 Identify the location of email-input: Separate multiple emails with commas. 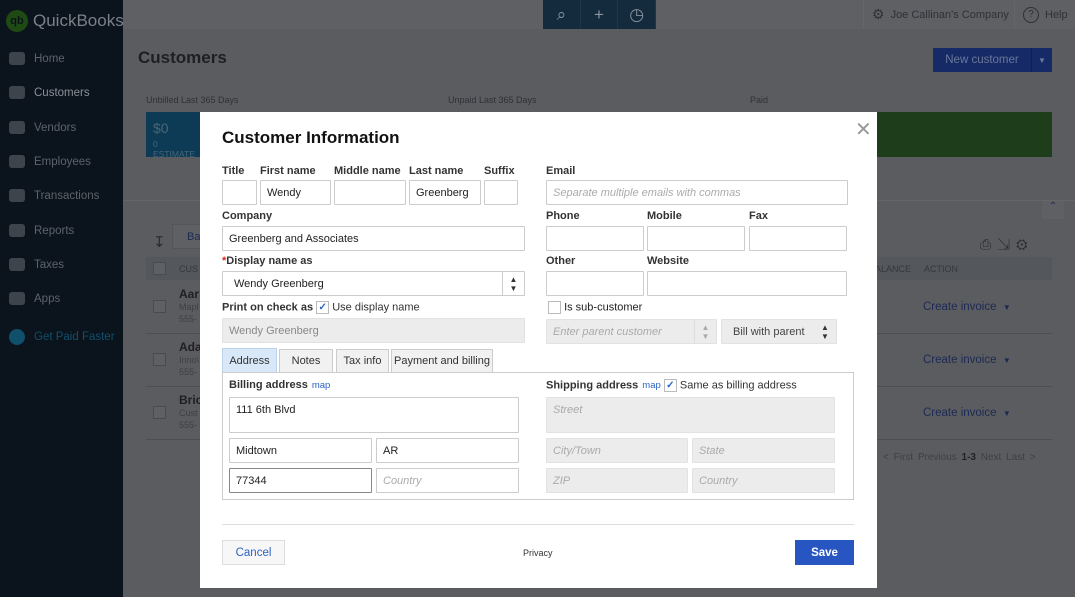
(697, 192).